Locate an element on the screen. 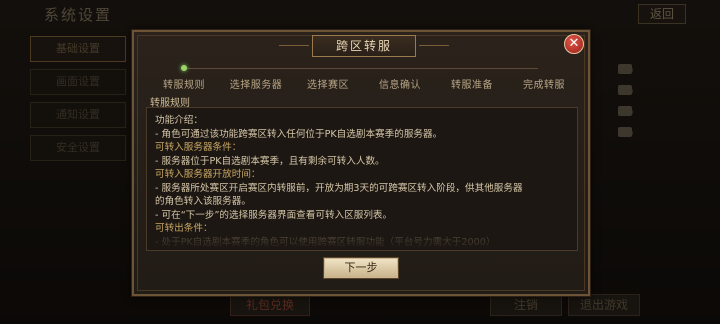 Image resolution: width=720 pixels, height=324 pixels. step-label: 转服准备 is located at coordinates (472, 85).